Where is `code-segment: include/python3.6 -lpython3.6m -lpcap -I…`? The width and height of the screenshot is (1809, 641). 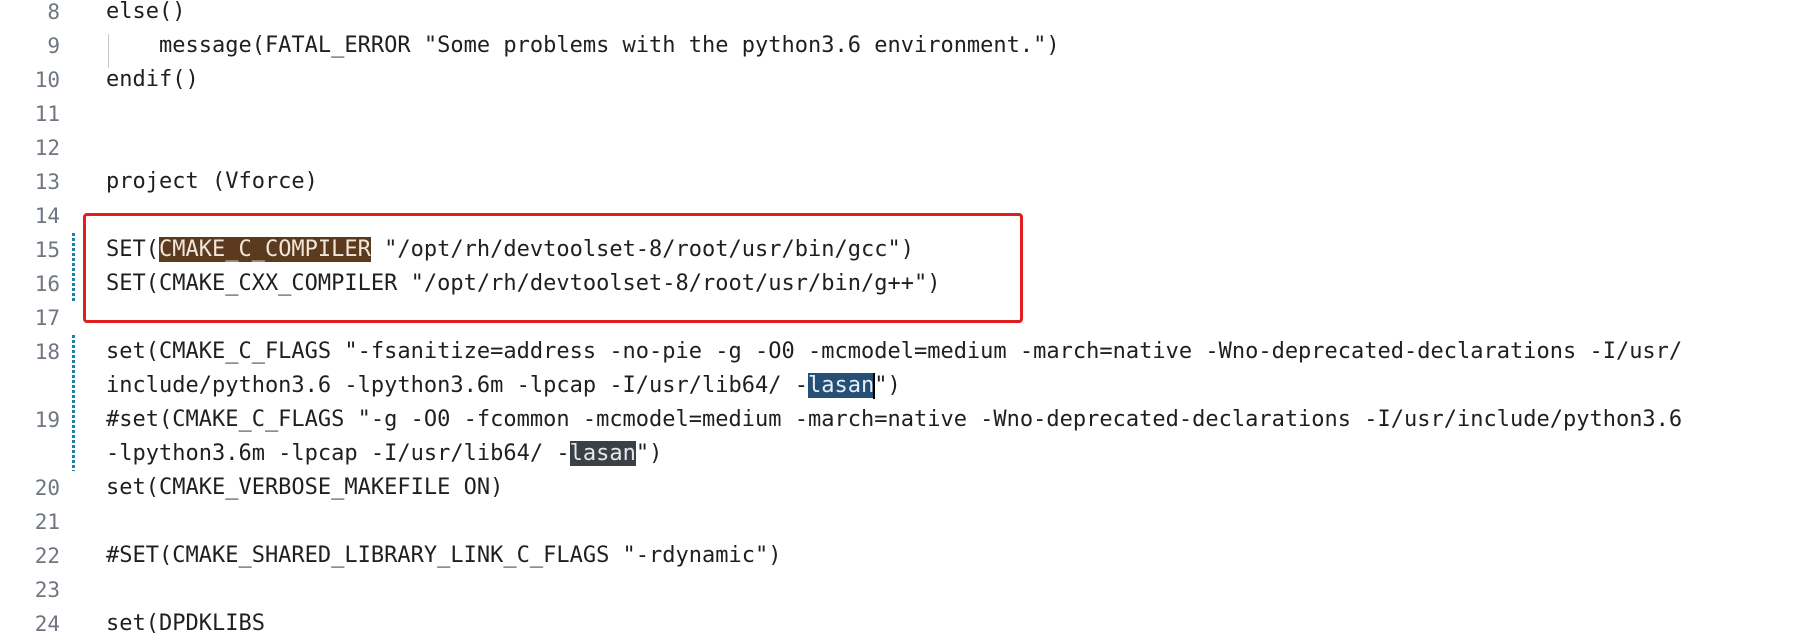 code-segment: include/python3.6 -lpython3.6m -lpcap -I… is located at coordinates (457, 385).